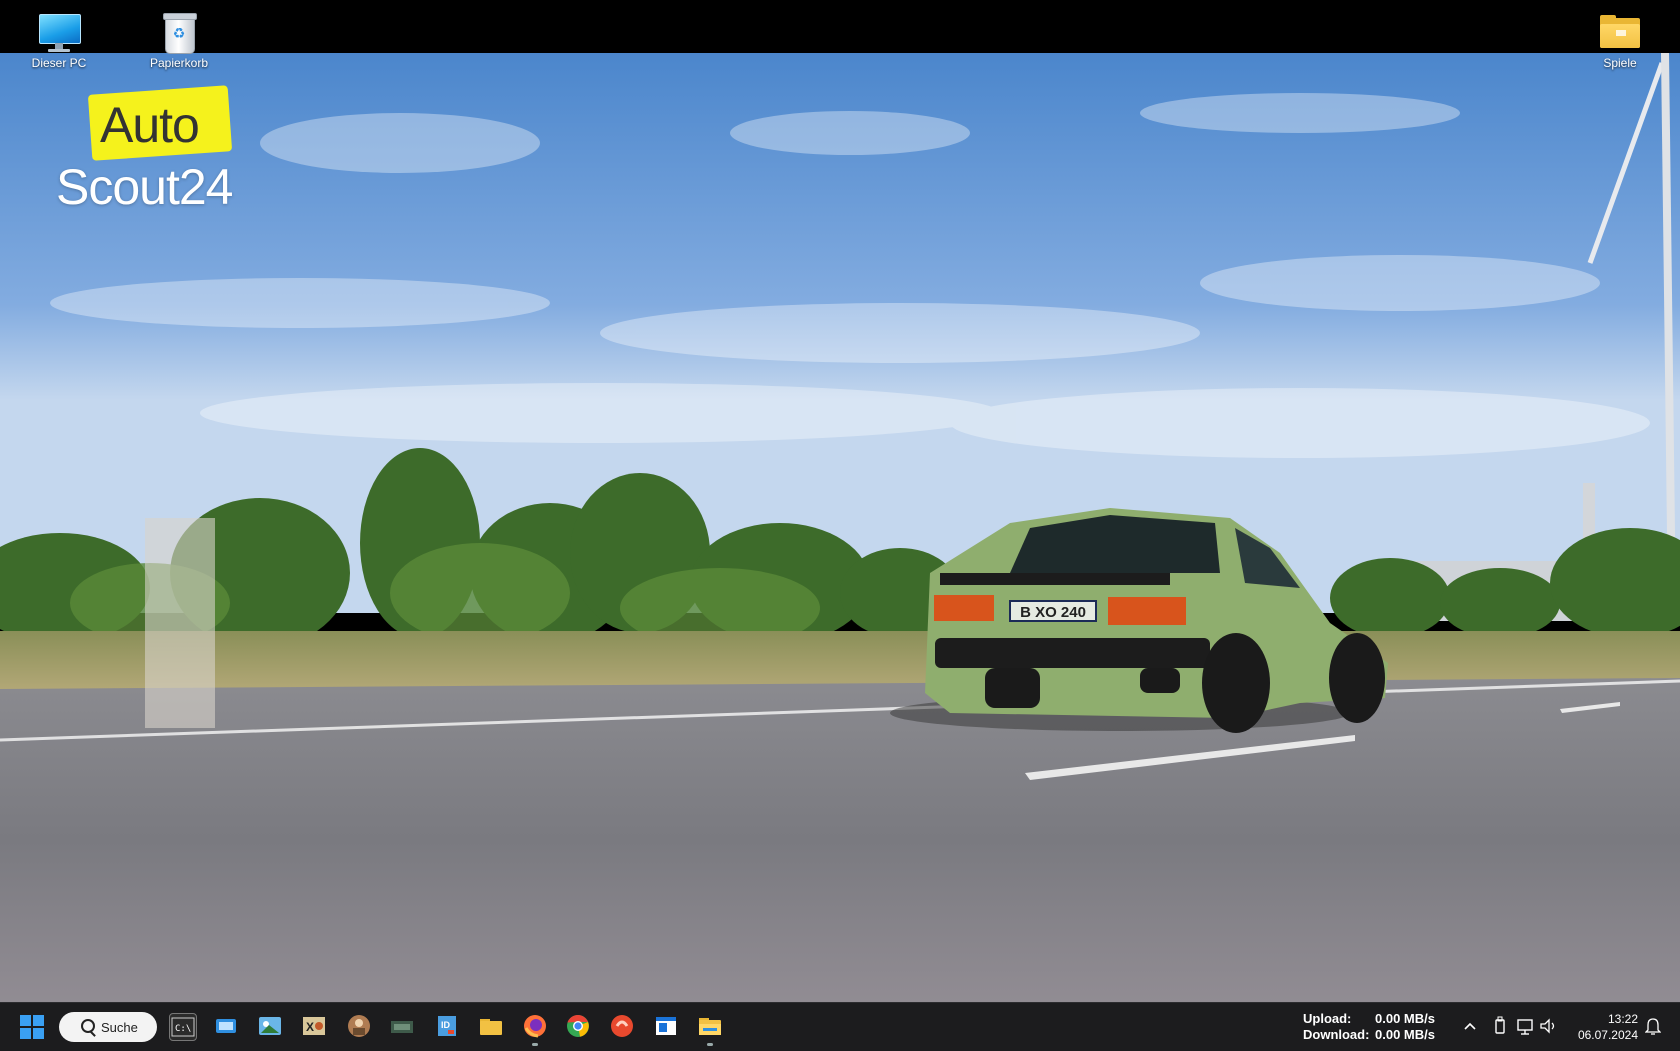  I want to click on desktop-icon-label: Papierkorb, so click(179, 63).